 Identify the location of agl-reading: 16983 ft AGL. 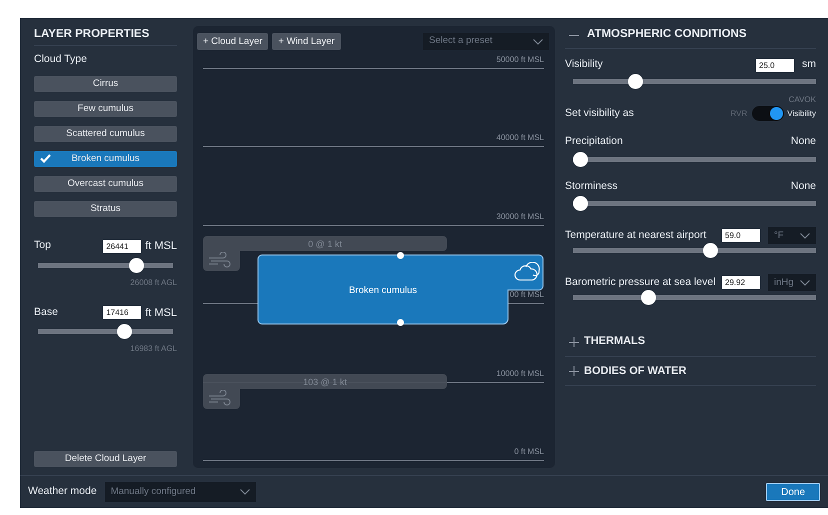
(153, 349).